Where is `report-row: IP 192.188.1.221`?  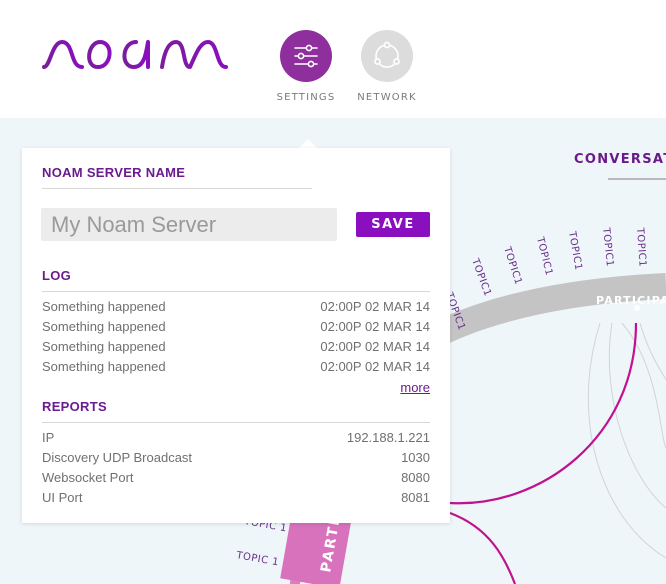 report-row: IP 192.188.1.221 is located at coordinates (236, 440).